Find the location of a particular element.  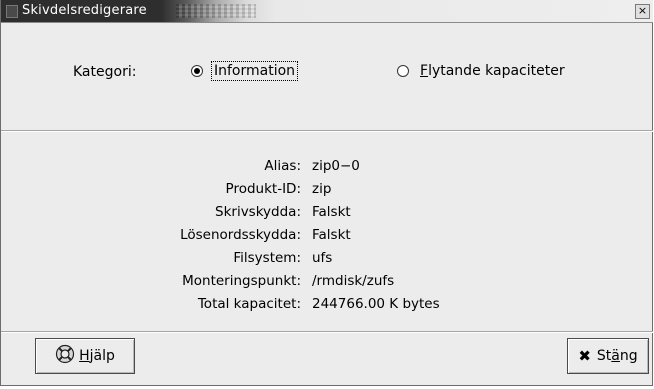

info-value-write-protect: Falskt is located at coordinates (331, 212).